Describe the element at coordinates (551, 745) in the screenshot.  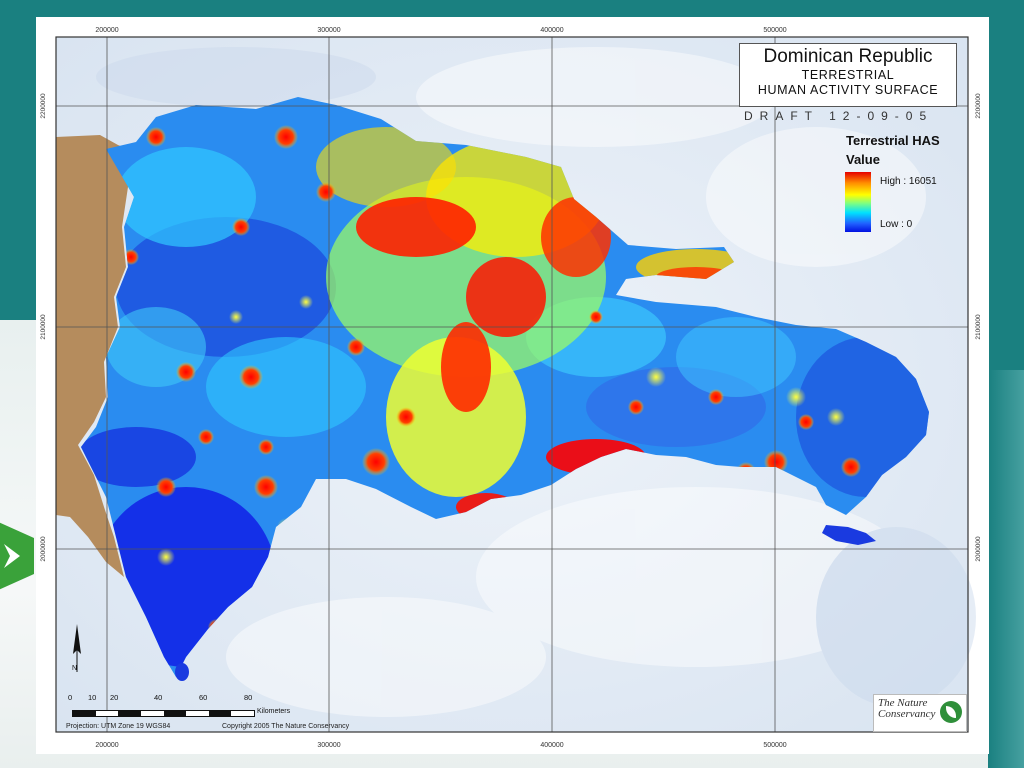
I see `x-tick-bottom: 400000` at that location.